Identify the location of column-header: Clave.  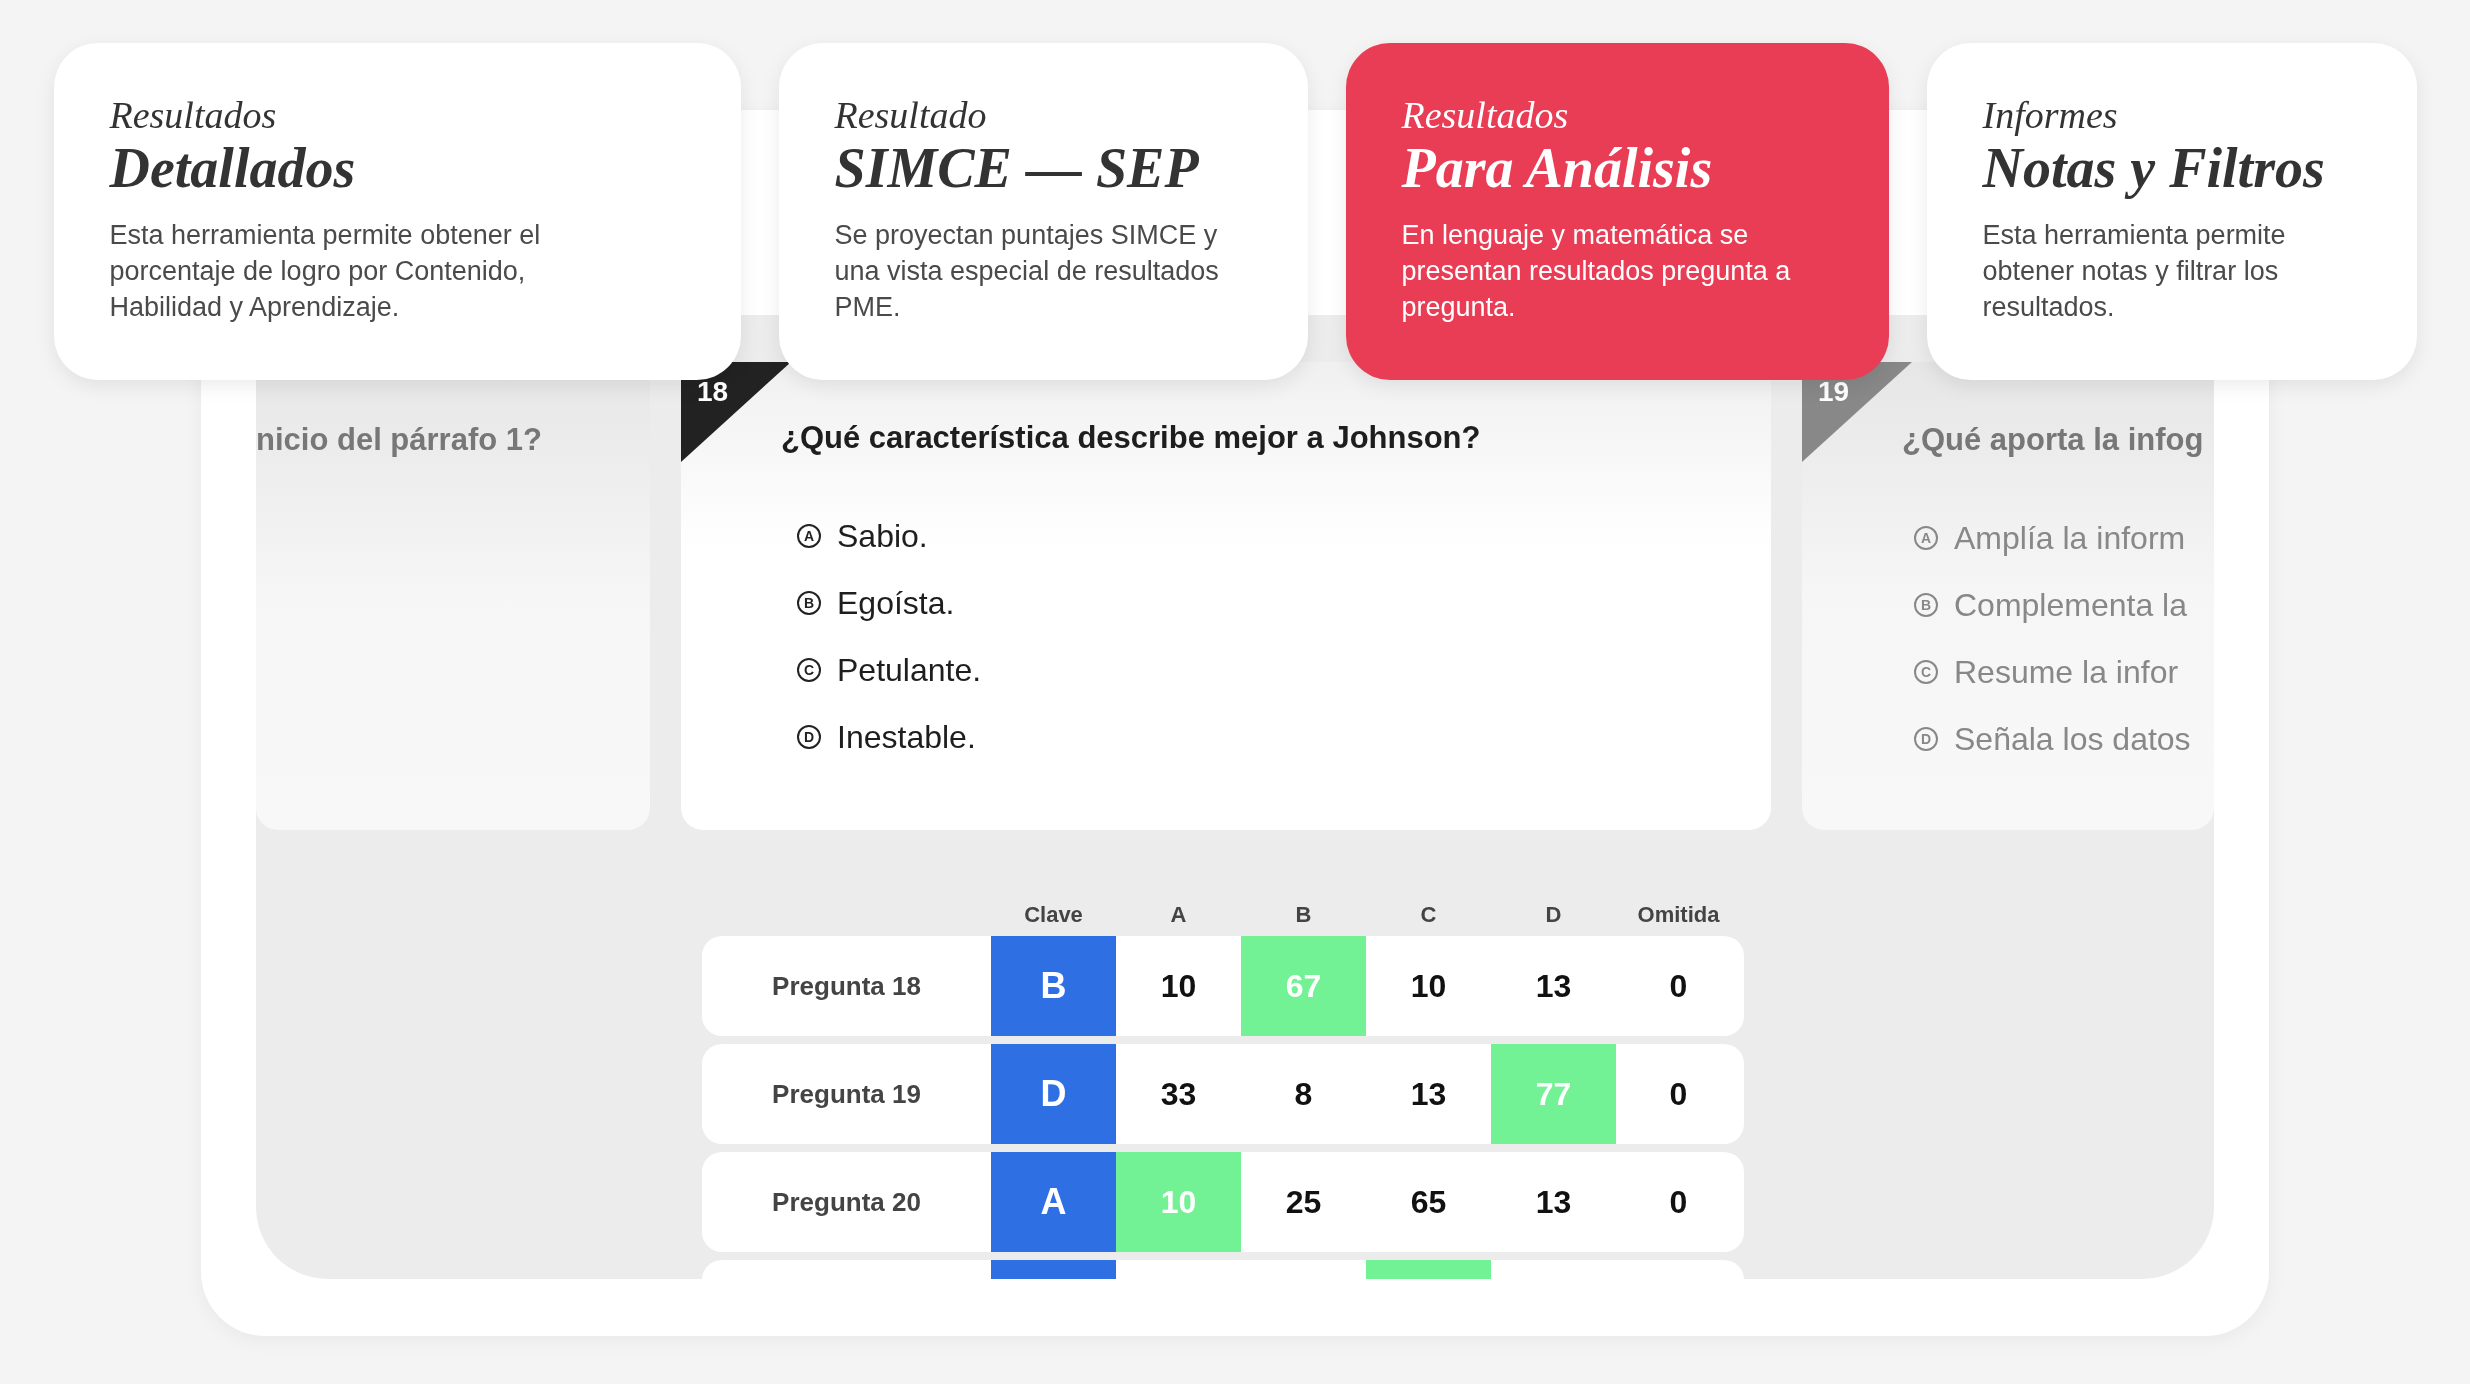
(1053, 915).